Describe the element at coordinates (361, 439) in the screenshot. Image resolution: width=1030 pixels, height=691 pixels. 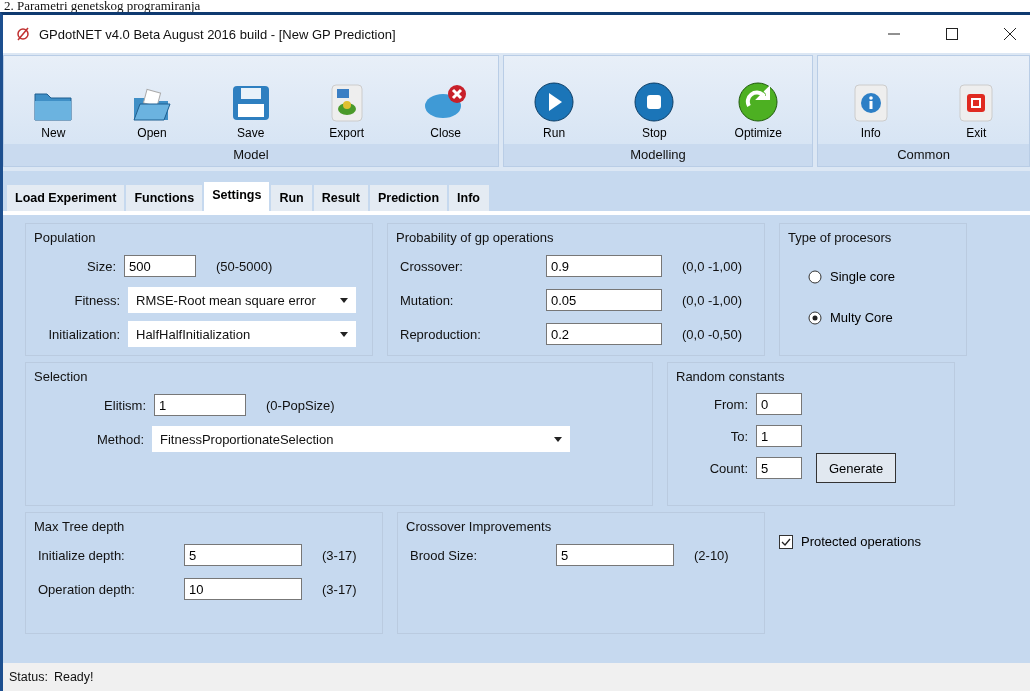
I see `dropdown: FitnessProportionateSelection` at that location.